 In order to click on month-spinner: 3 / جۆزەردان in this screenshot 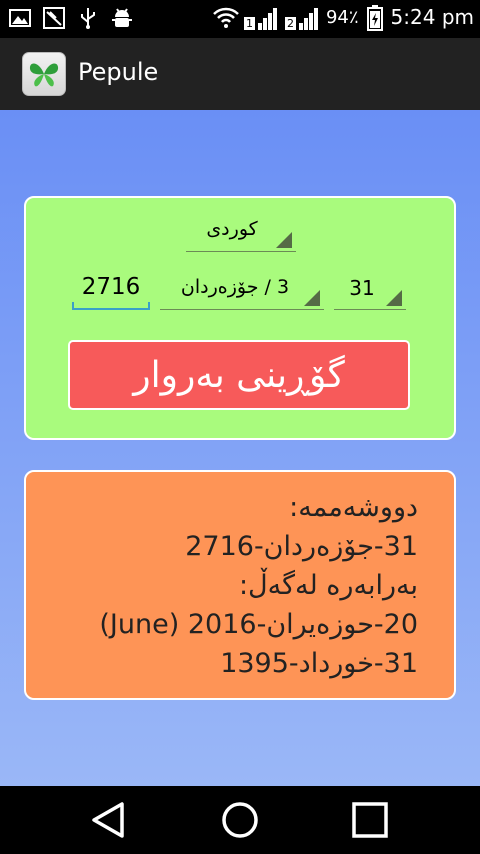, I will do `click(242, 290)`.